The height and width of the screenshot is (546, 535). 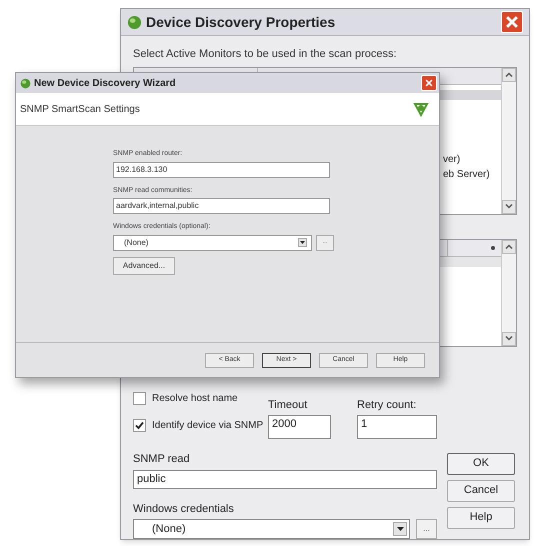 I want to click on communities-field: aardvark,internal,public, so click(x=221, y=206).